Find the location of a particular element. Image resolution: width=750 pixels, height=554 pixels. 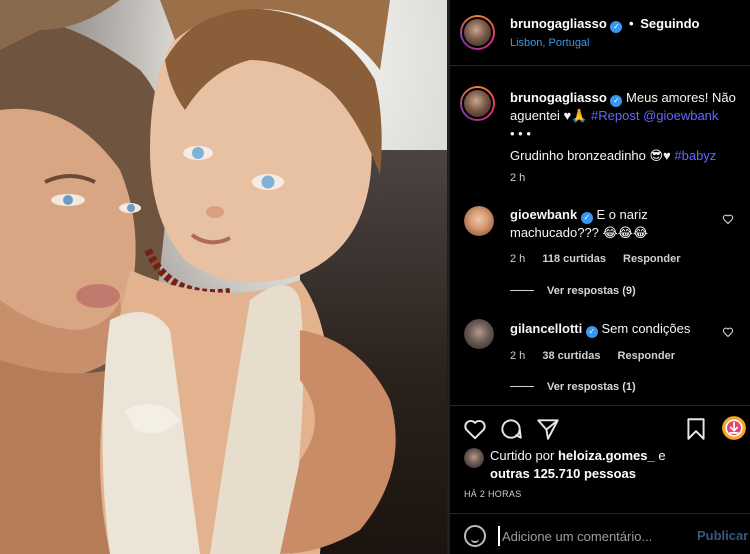

comment-body-line-1: Sem condições is located at coordinates (646, 328).